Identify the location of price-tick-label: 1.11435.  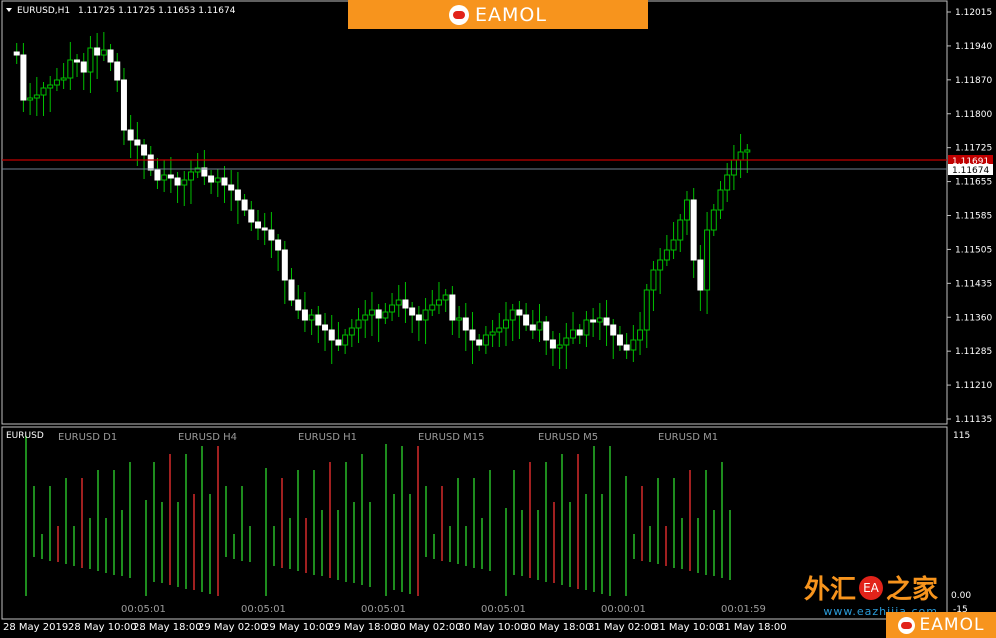
(973, 284).